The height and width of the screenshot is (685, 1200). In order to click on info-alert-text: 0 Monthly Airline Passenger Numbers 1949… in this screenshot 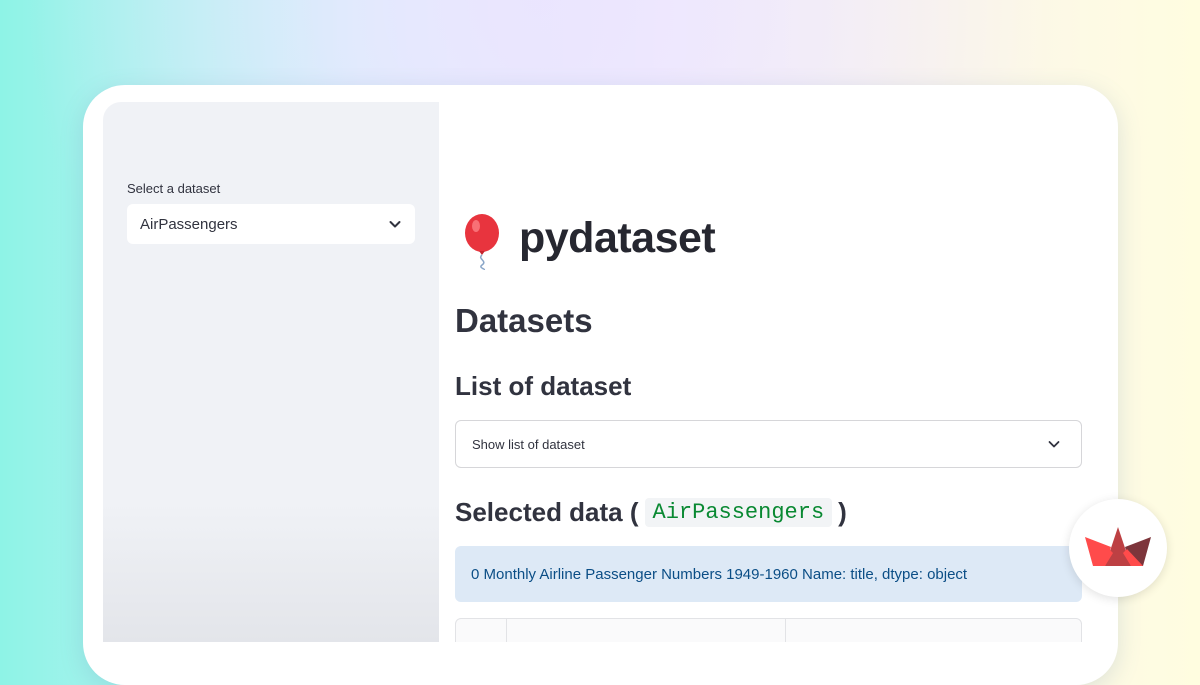, I will do `click(719, 574)`.